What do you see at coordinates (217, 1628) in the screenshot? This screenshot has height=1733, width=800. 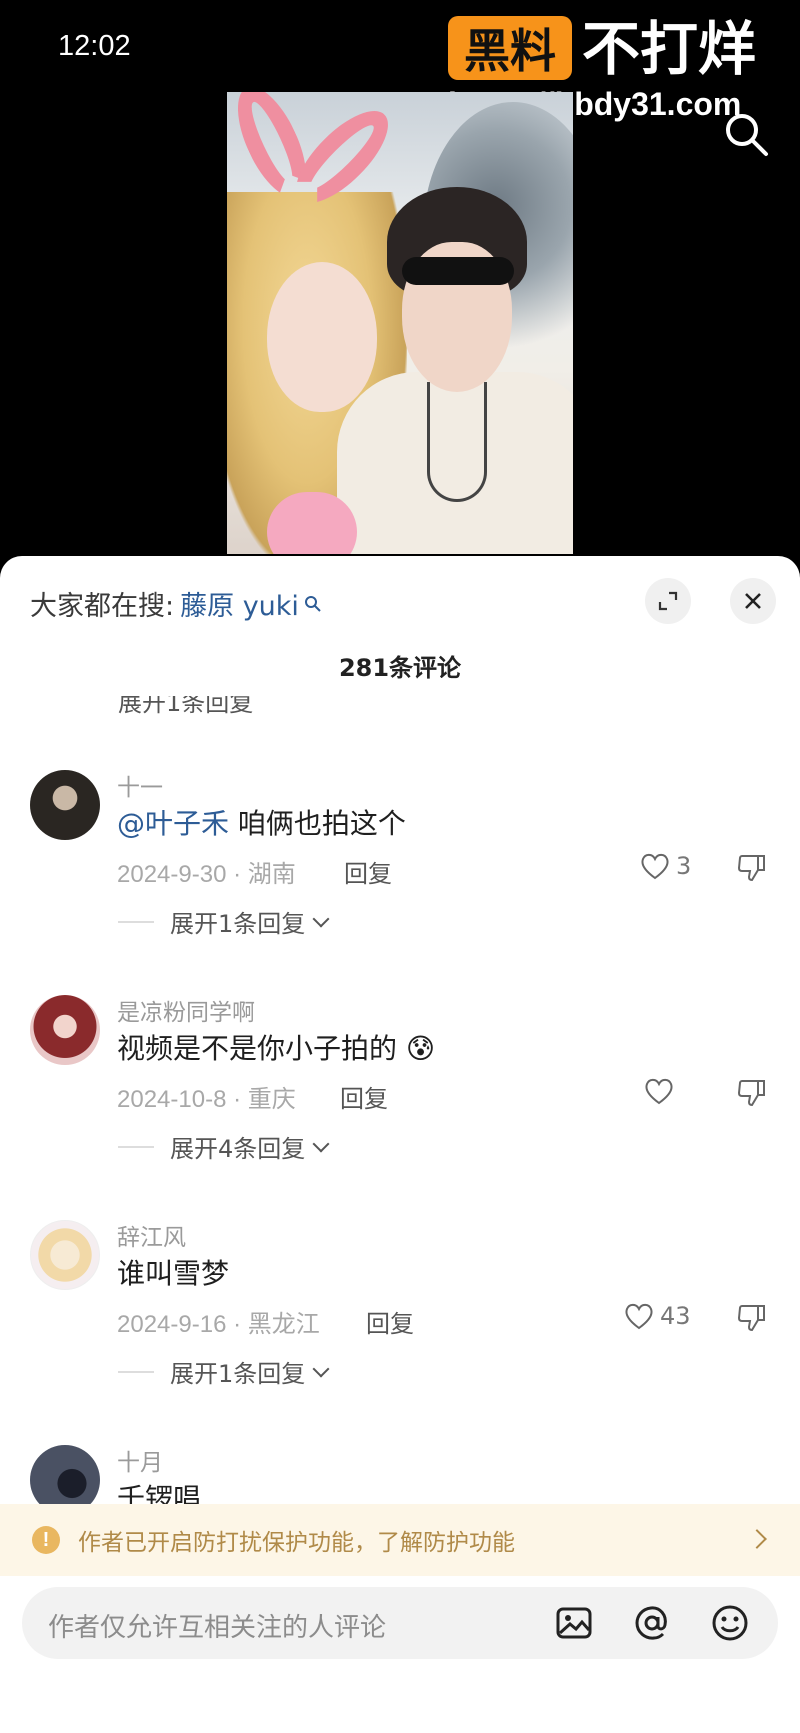 I see `comment-input-placeholder: 作者仅允许互相关注的人评论` at bounding box center [217, 1628].